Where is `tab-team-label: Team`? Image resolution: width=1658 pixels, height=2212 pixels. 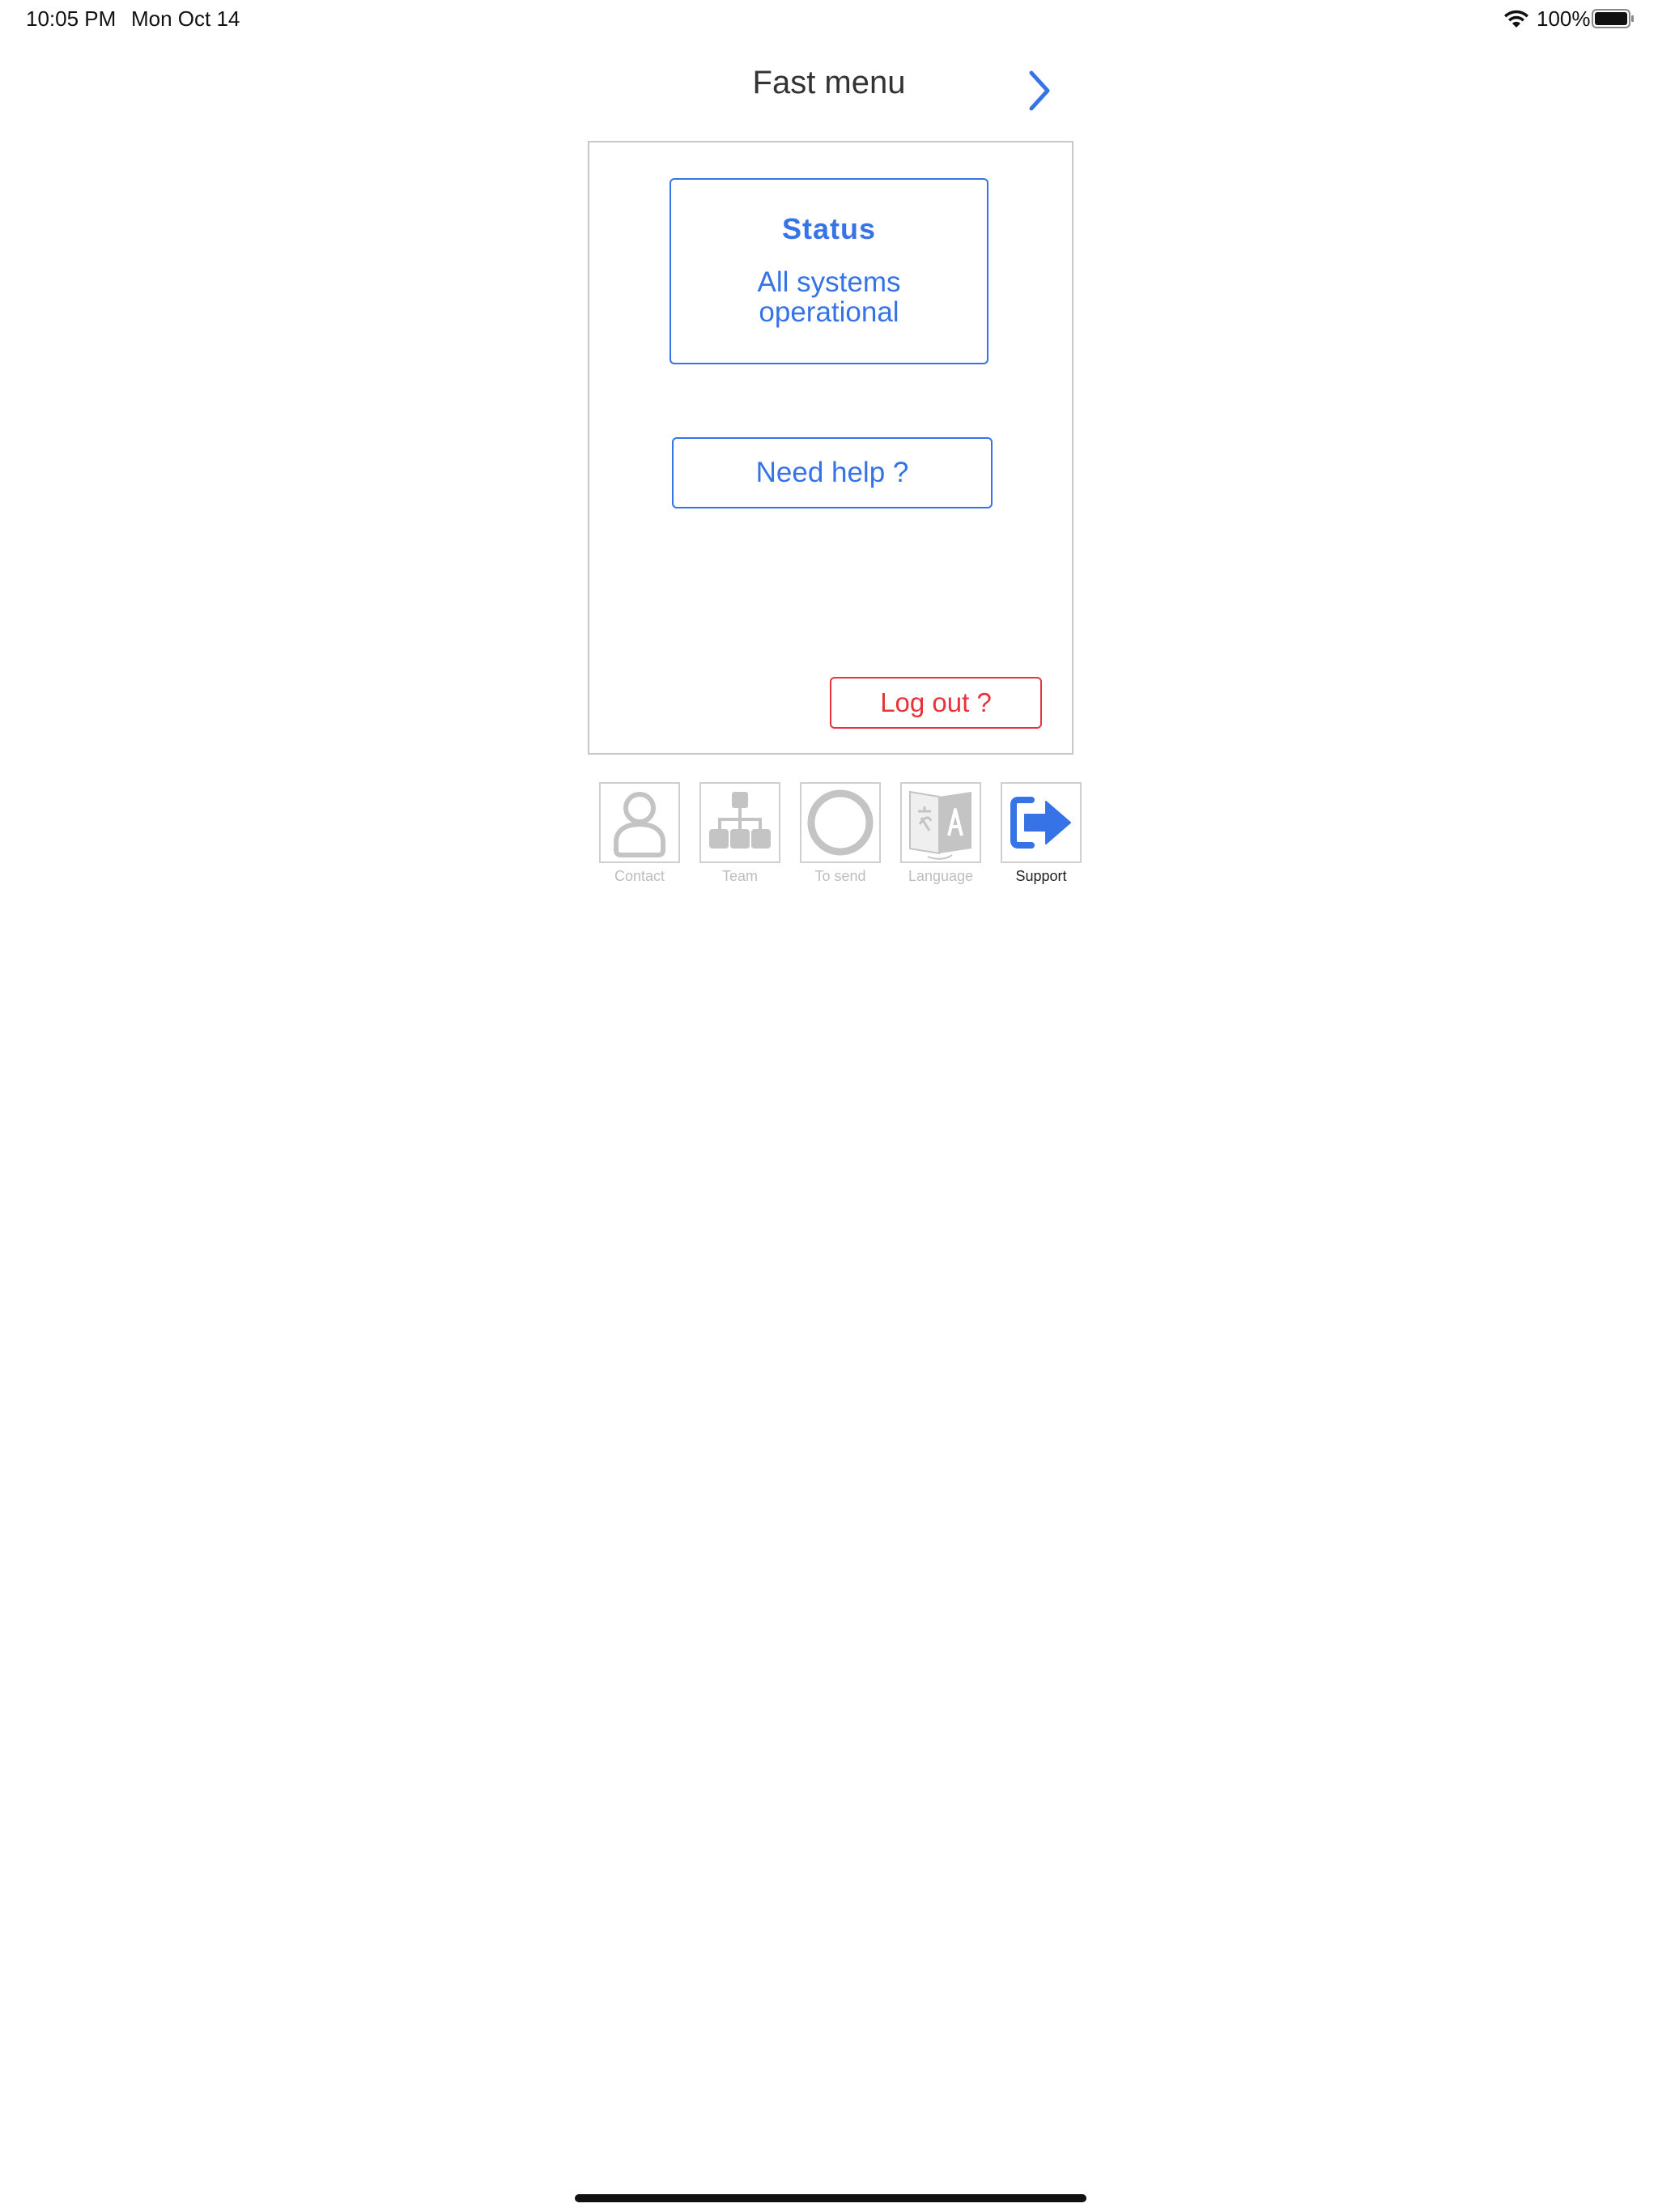
tab-team-label: Team is located at coordinates (739, 876).